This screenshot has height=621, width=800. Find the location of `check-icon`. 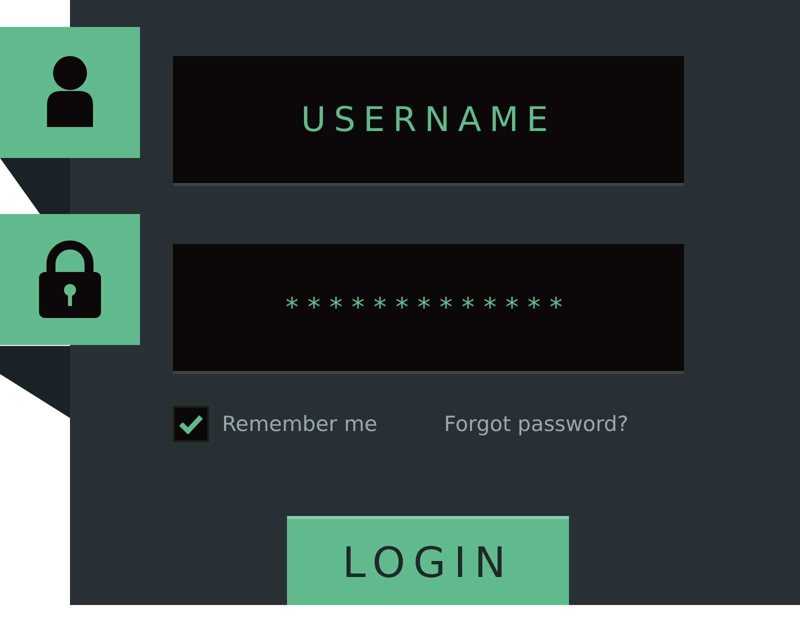

check-icon is located at coordinates (191, 424).